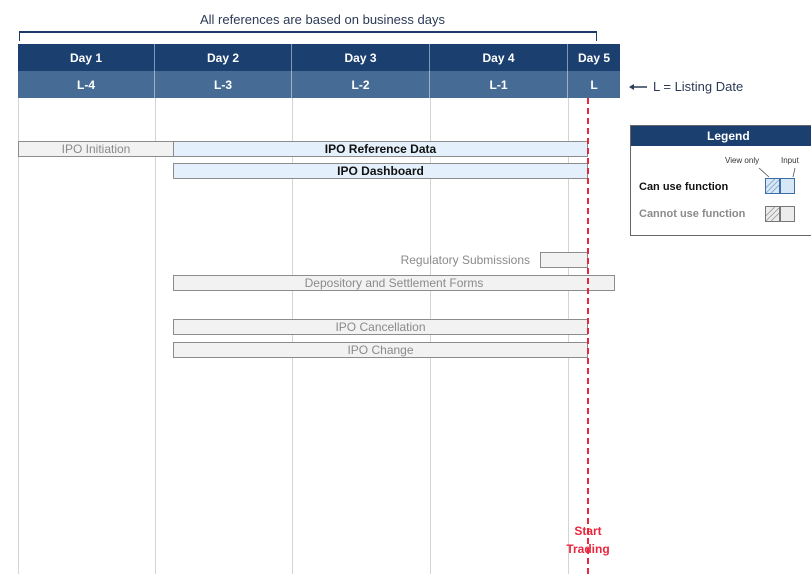  What do you see at coordinates (308, 36) in the screenshot?
I see `timeline-bracket` at bounding box center [308, 36].